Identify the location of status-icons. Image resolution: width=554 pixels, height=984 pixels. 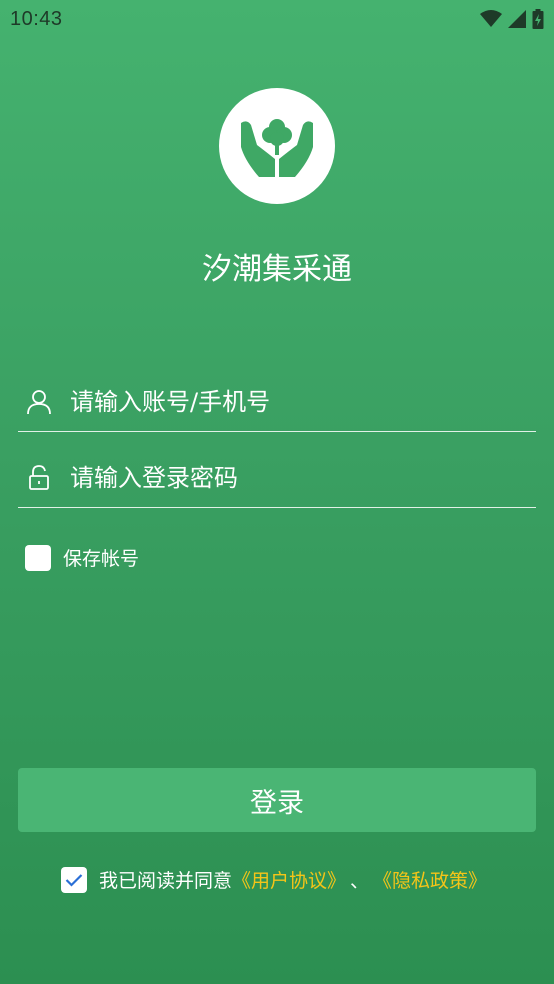
(512, 19).